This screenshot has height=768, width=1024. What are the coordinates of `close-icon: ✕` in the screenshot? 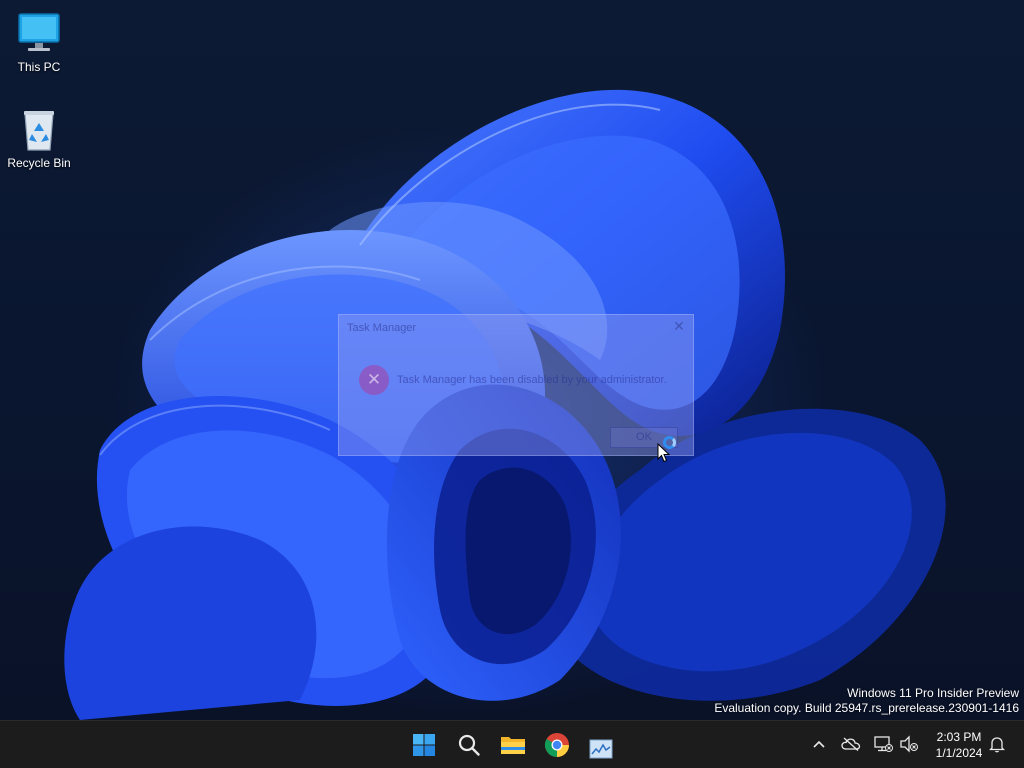 It's located at (679, 326).